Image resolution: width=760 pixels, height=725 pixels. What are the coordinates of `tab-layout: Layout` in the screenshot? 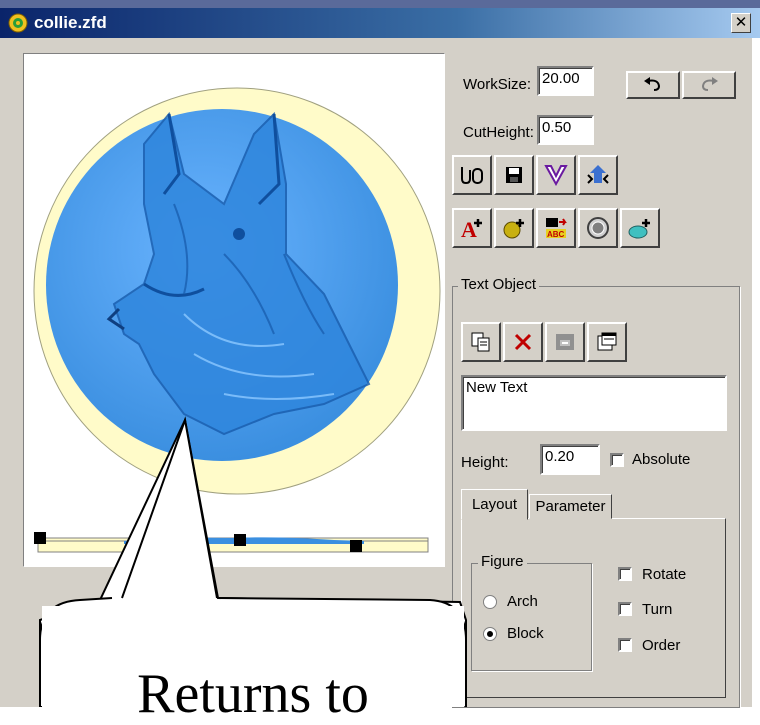 It's located at (494, 504).